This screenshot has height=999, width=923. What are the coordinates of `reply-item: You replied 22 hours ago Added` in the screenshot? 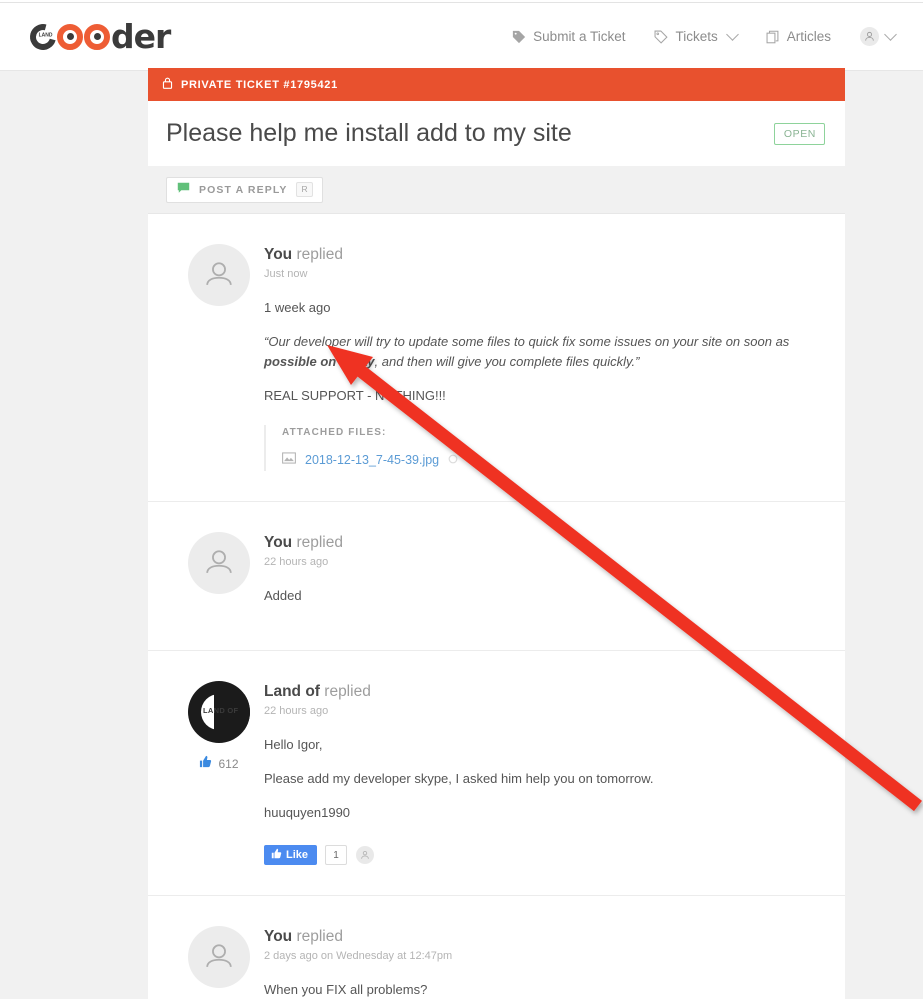 It's located at (496, 576).